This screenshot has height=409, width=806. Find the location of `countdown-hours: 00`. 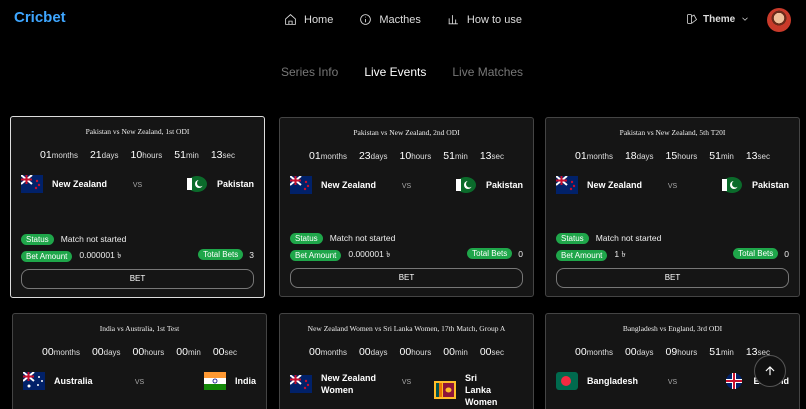

countdown-hours: 00 is located at coordinates (138, 352).